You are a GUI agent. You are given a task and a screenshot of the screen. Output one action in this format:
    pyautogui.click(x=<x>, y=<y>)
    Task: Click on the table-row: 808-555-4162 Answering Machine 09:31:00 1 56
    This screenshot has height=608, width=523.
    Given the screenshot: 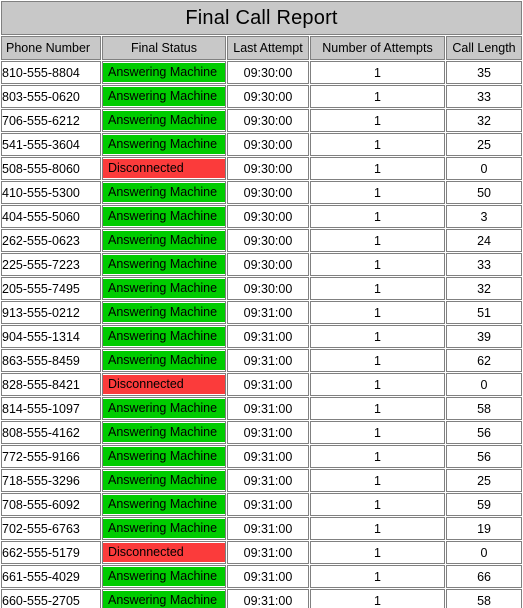 What is the action you would take?
    pyautogui.click(x=262, y=432)
    